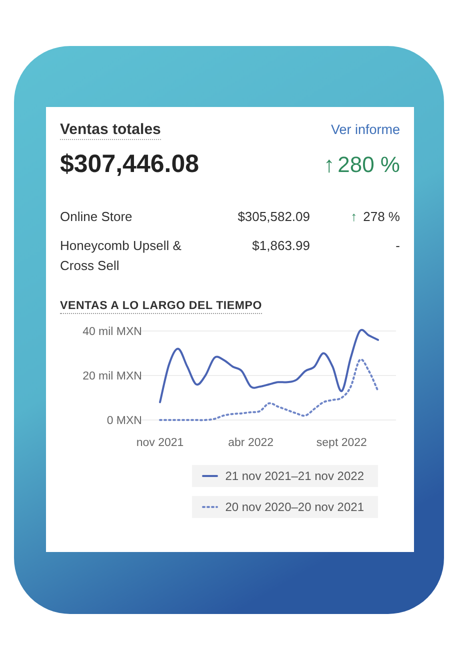 This screenshot has height=666, width=458. What do you see at coordinates (121, 256) in the screenshot?
I see `channel-name: Honeycomb Upsell & Cross Sell` at bounding box center [121, 256].